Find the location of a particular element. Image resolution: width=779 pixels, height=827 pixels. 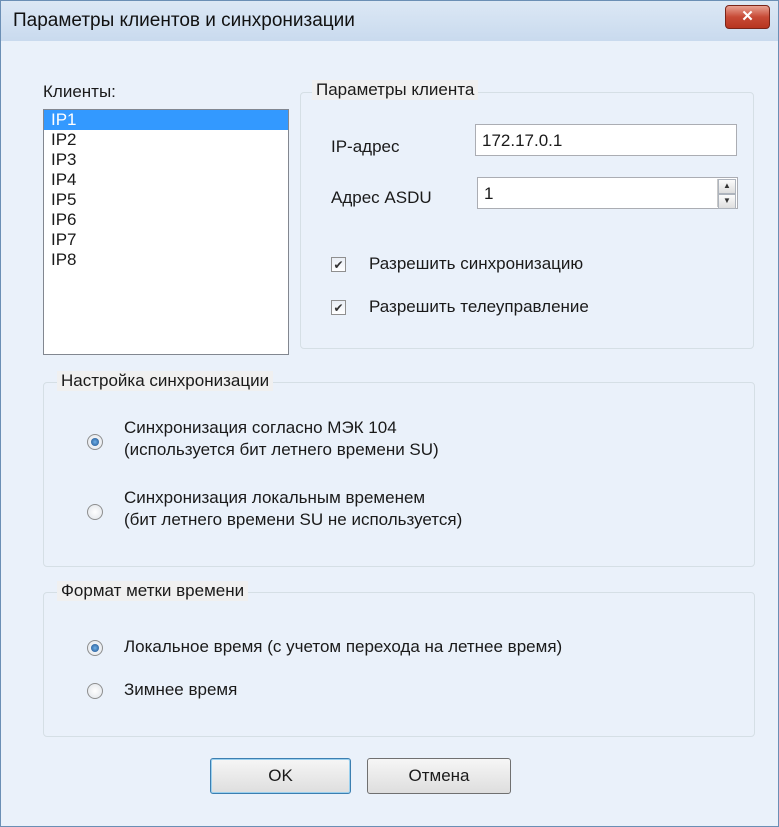

spin-down-icon: ▼ is located at coordinates (727, 201).